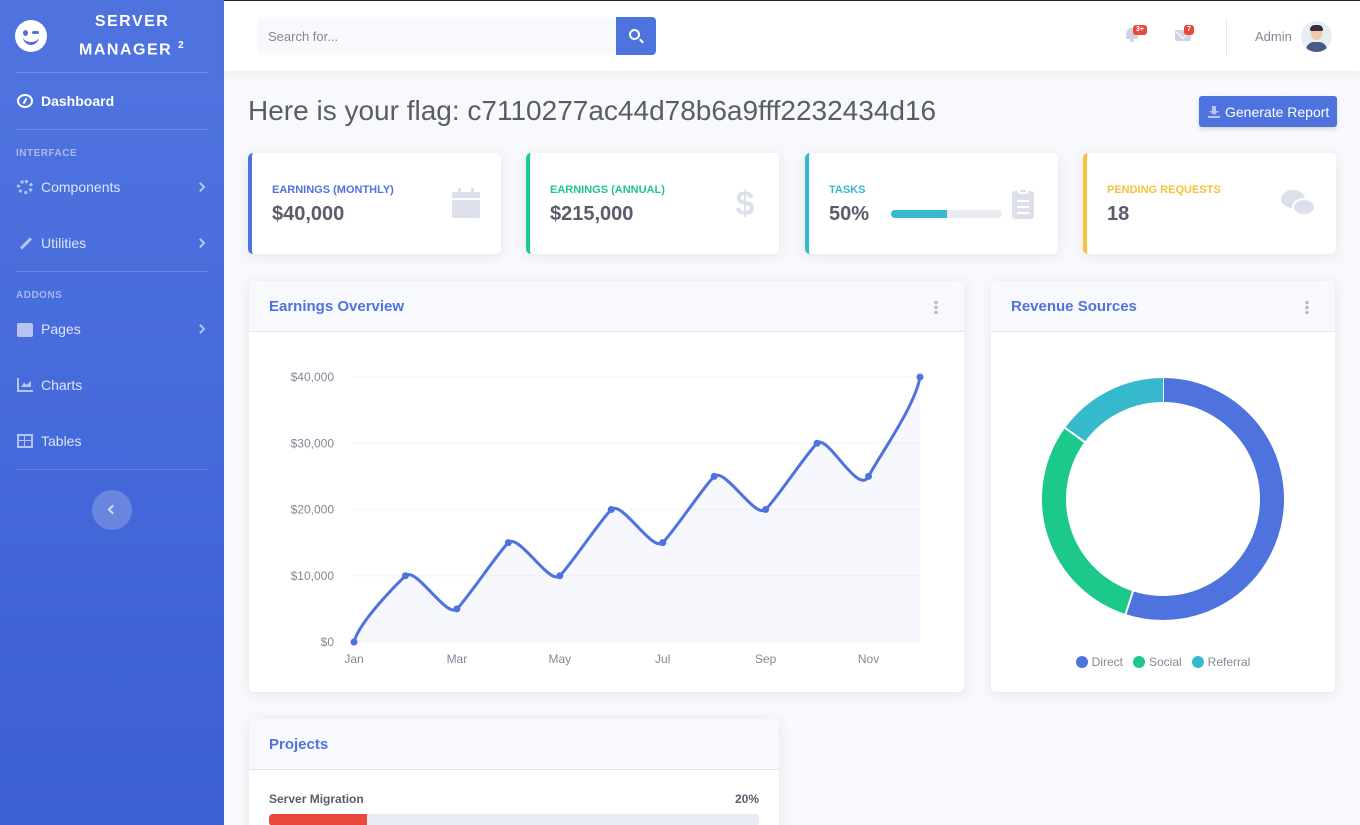 The height and width of the screenshot is (825, 1360). Describe the element at coordinates (328, 642) in the screenshot. I see `y-tick-label: $0` at that location.